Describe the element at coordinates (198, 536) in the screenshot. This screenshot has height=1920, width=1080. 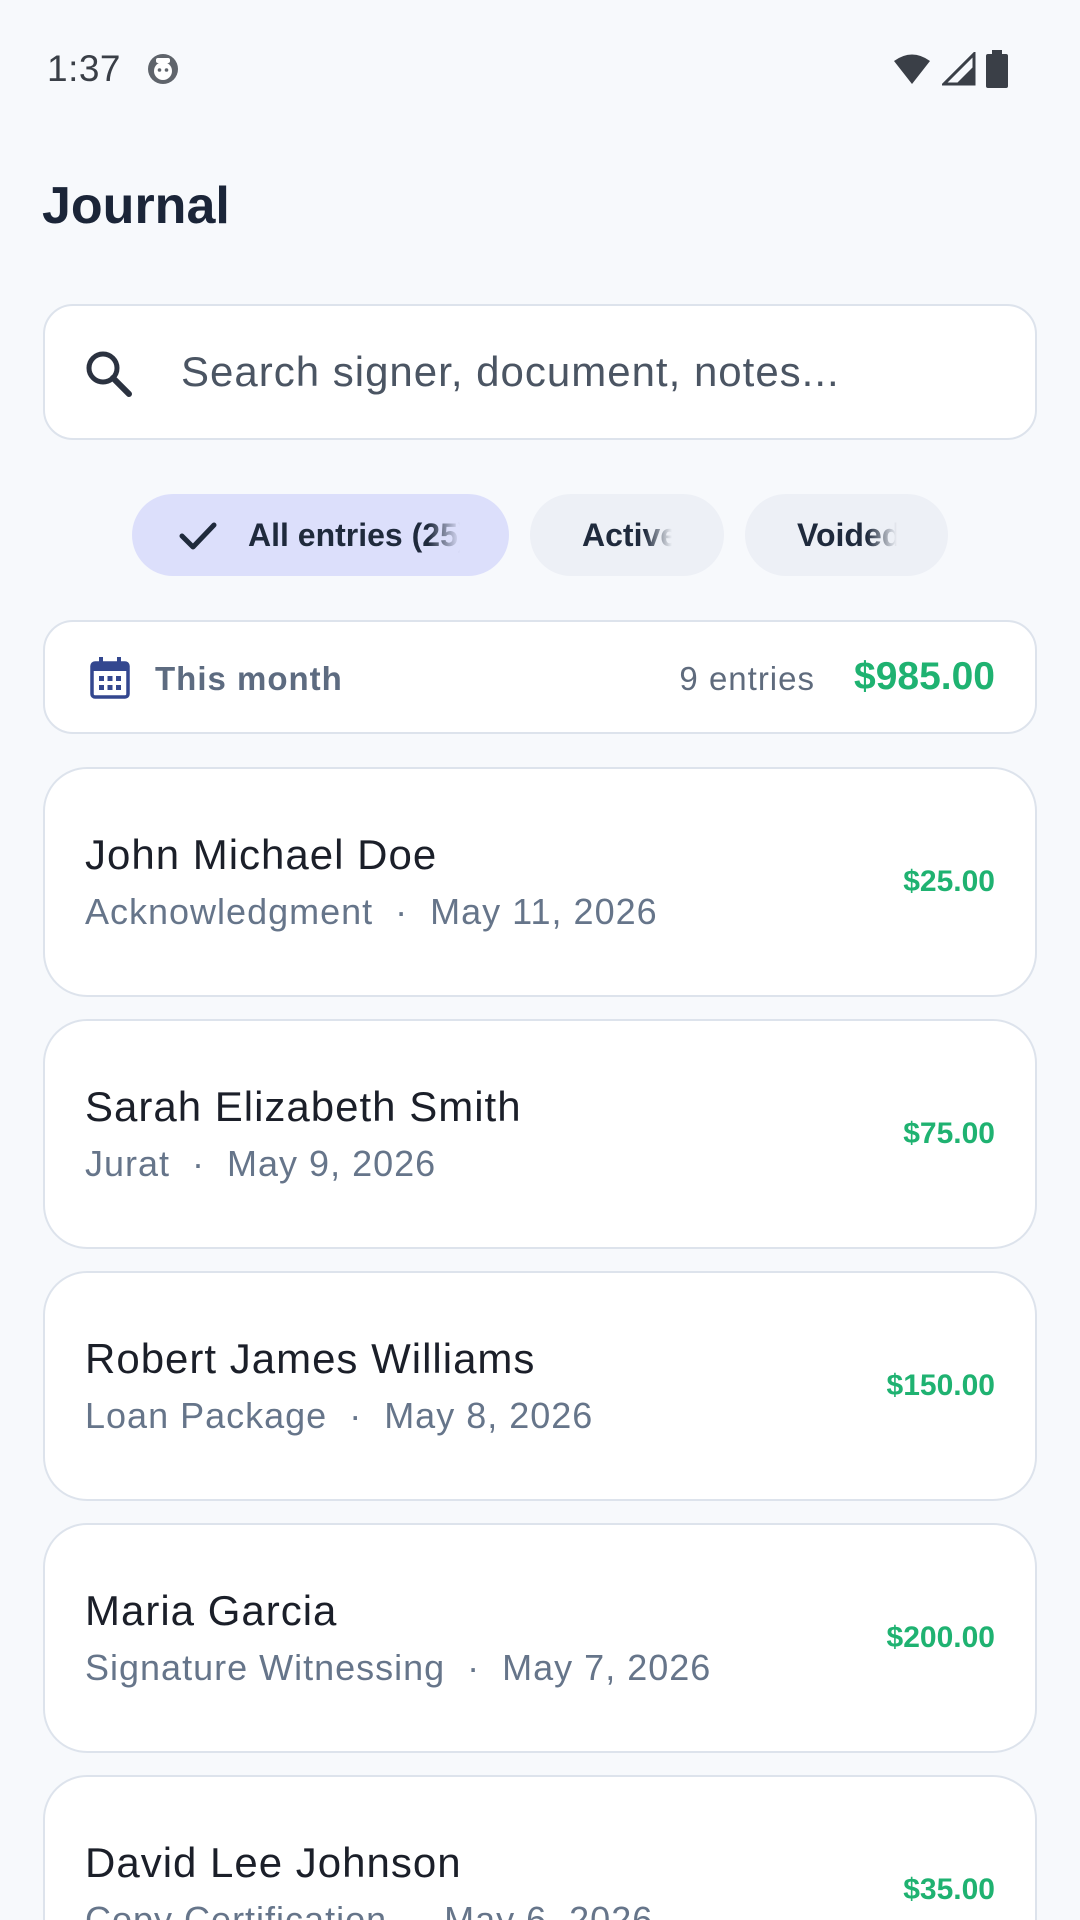
I see `check-icon` at that location.